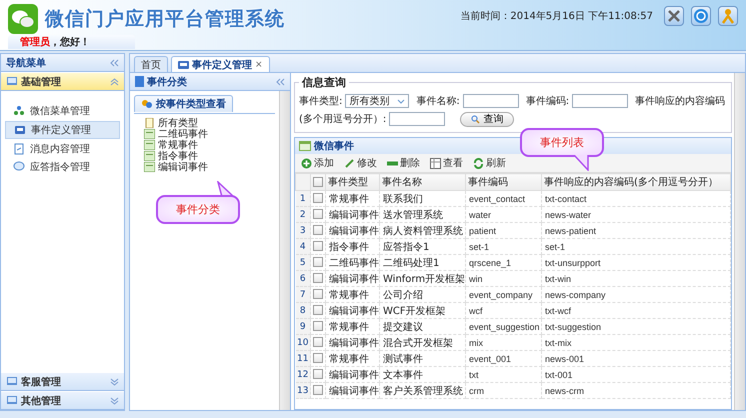 This screenshot has width=746, height=418. Describe the element at coordinates (423, 294) in the screenshot. I see `table-cell: 公司介绍` at that location.